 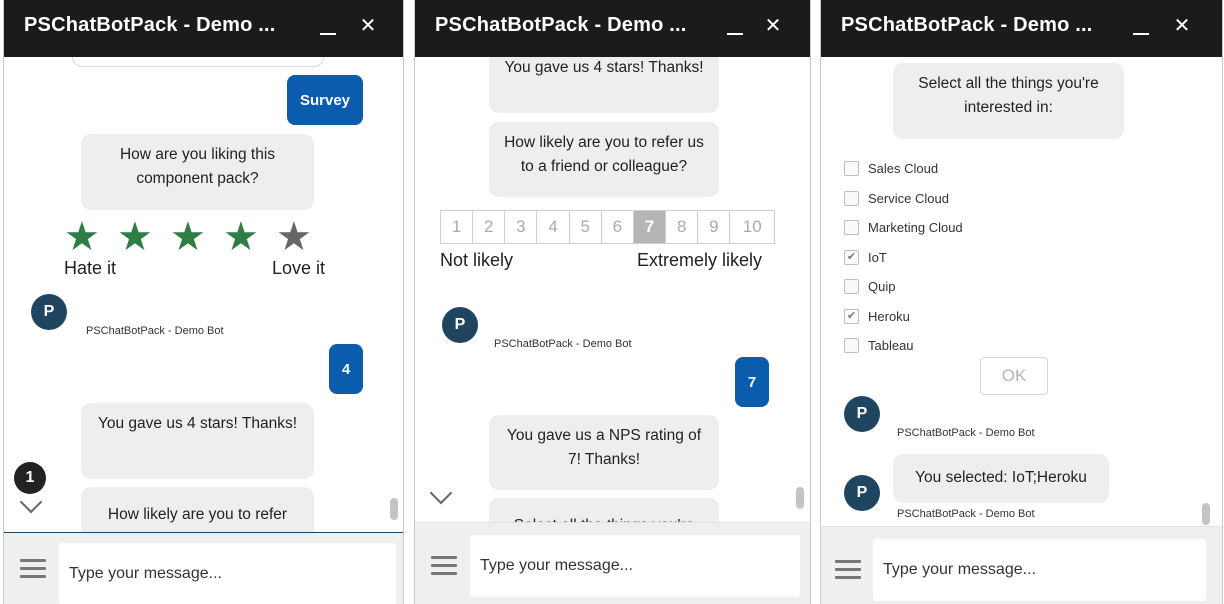 I want to click on nps-option-6: 6, so click(x=617, y=227).